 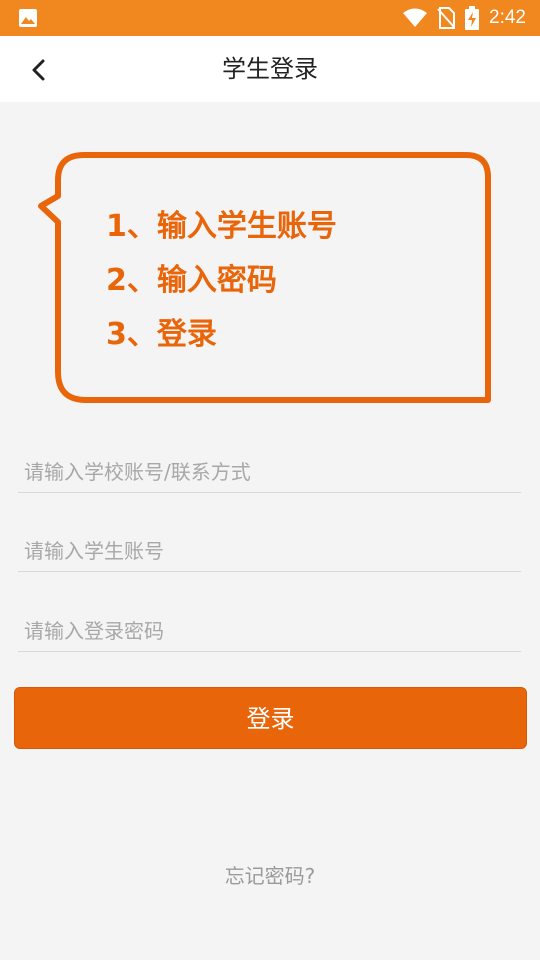 What do you see at coordinates (270, 18) in the screenshot?
I see `status-bar: 2:42` at bounding box center [270, 18].